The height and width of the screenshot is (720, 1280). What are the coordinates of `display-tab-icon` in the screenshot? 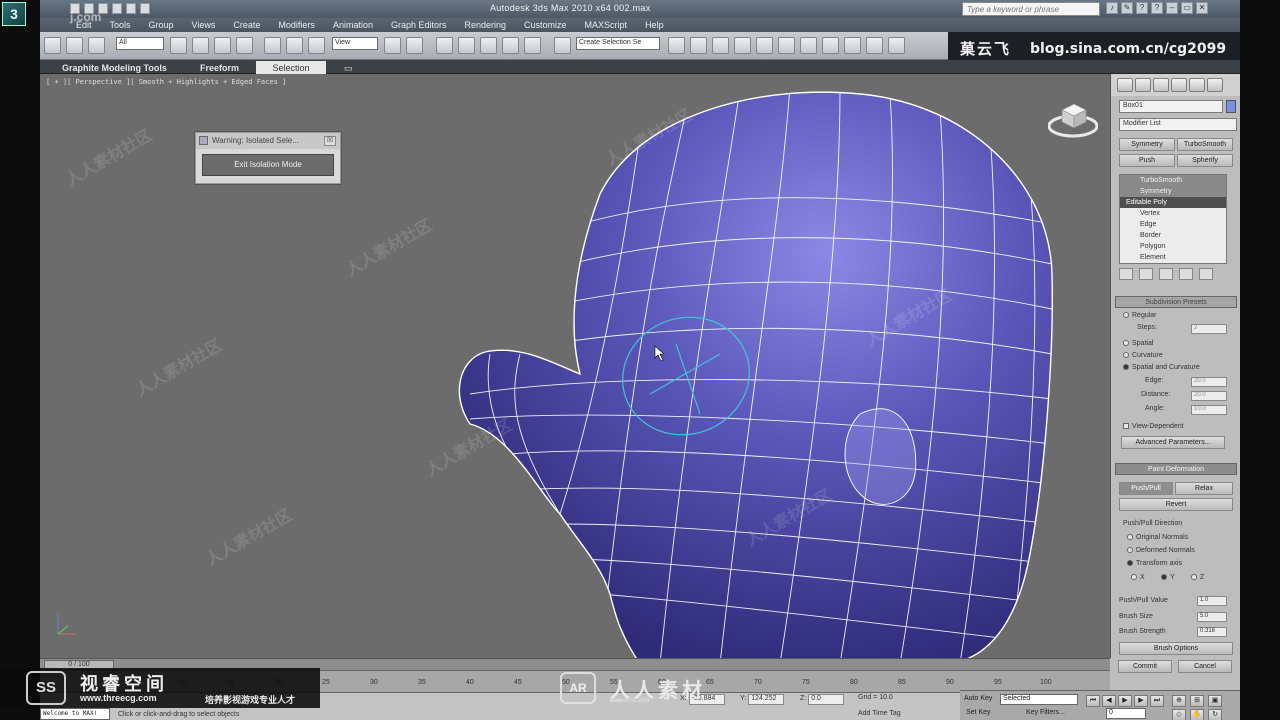 It's located at (1197, 85).